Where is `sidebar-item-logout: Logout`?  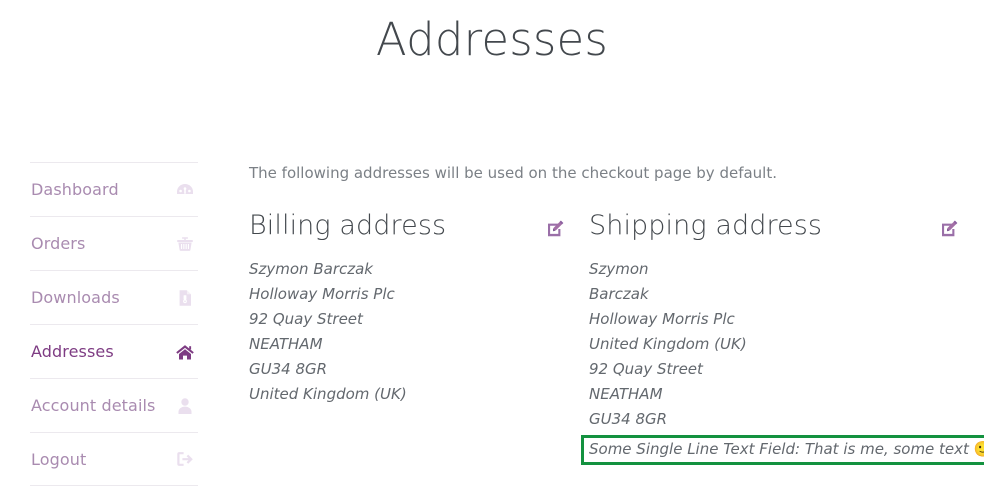 sidebar-item-logout: Logout is located at coordinates (114, 459).